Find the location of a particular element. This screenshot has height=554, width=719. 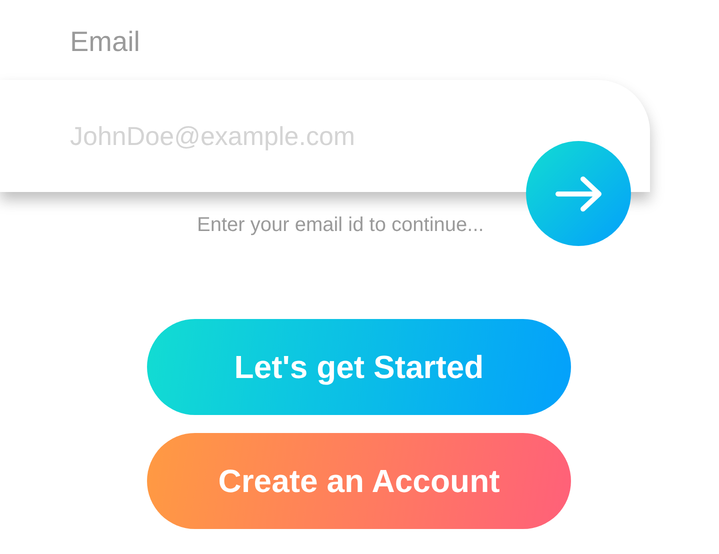

create-account-button: Create an Account is located at coordinates (359, 481).